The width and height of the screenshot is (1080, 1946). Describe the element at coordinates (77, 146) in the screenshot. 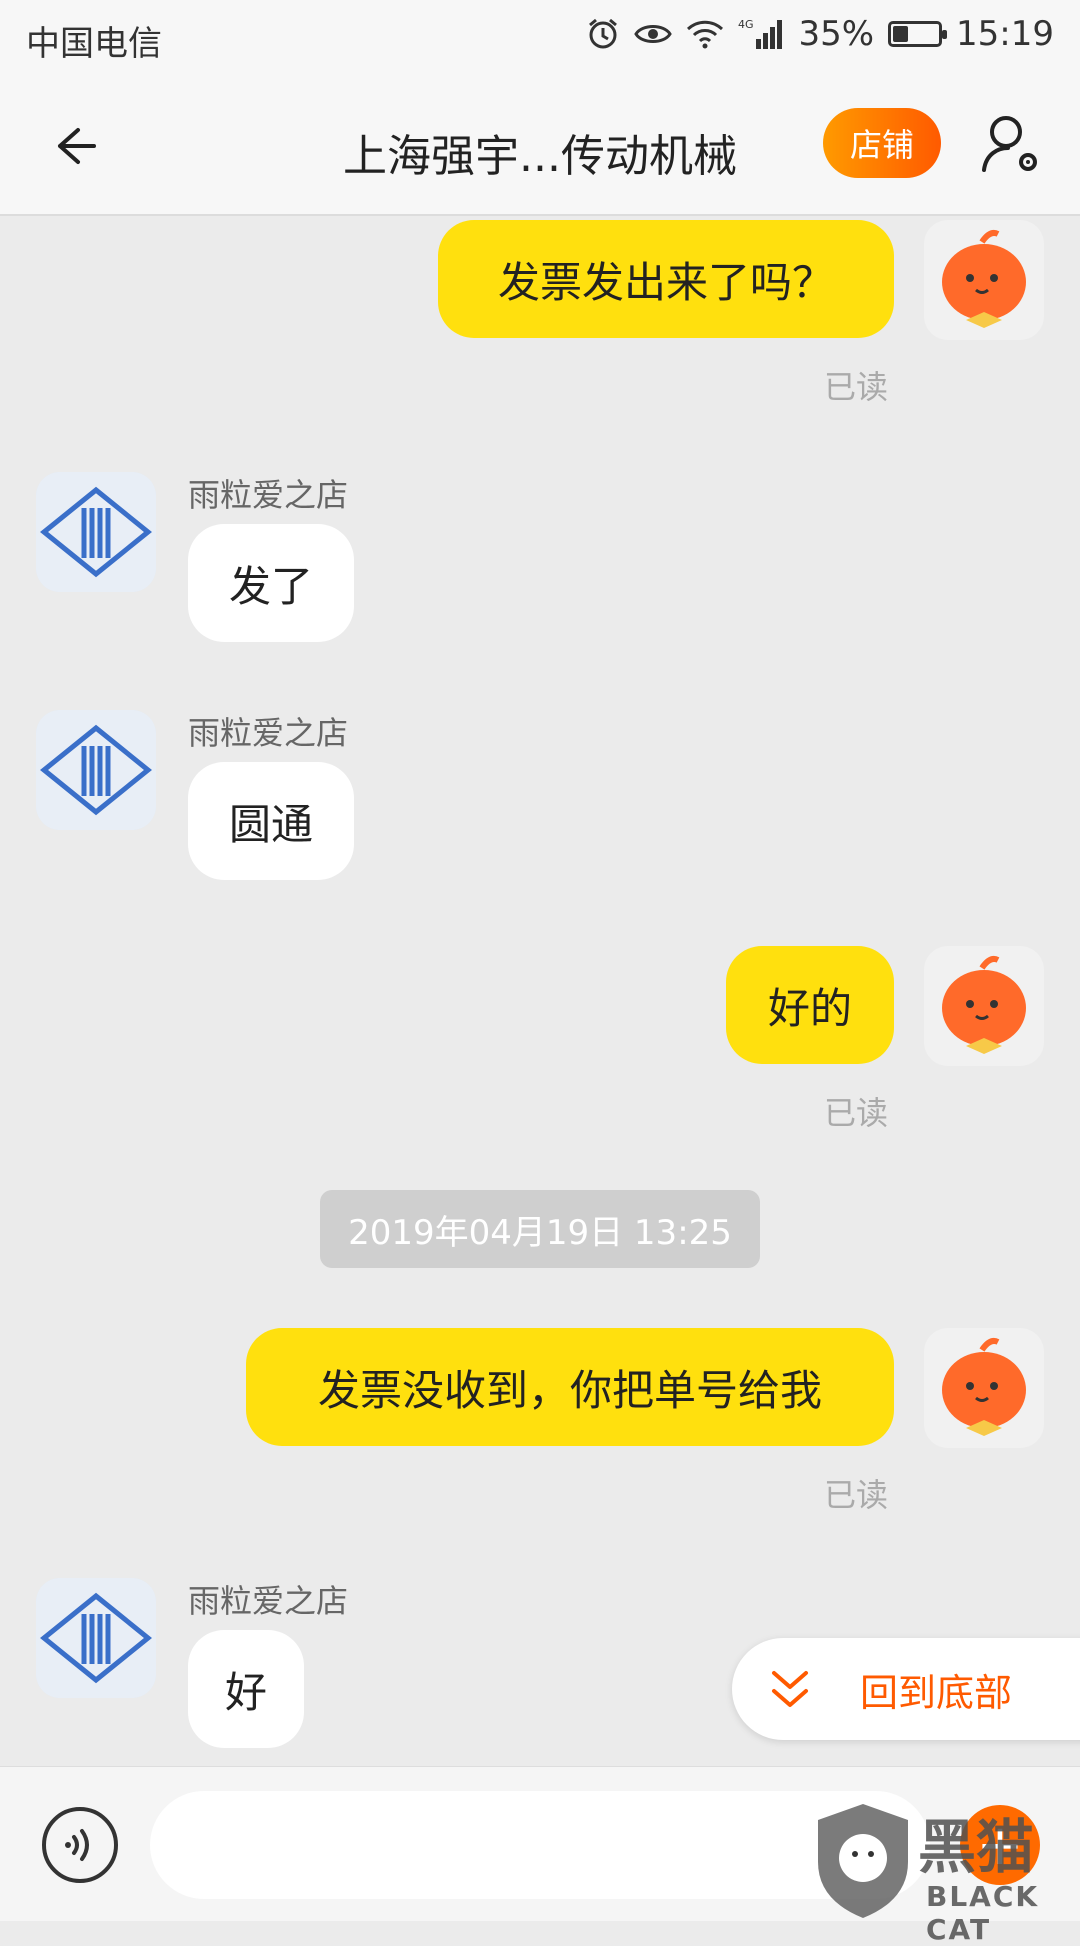

I see `back-arrow-icon` at that location.